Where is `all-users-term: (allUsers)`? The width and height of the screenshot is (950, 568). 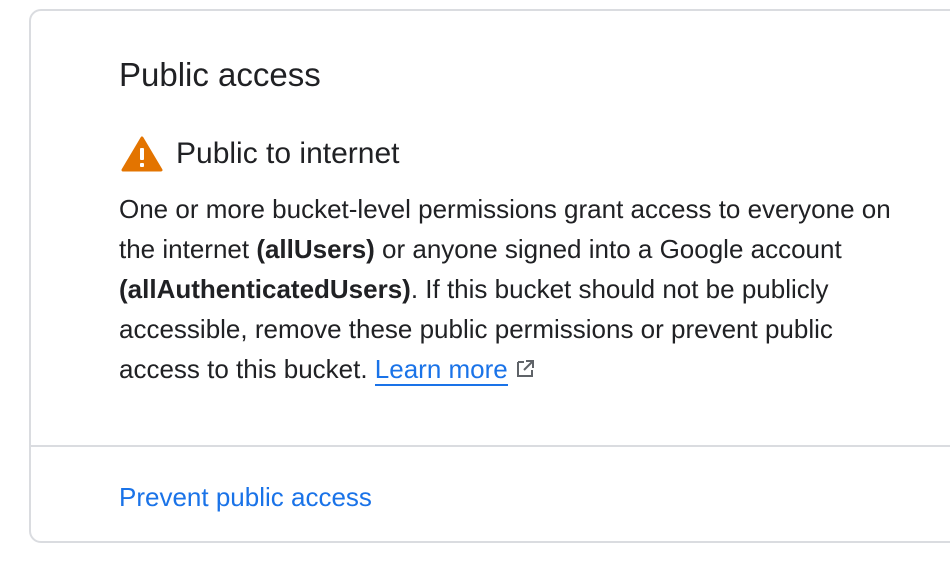 all-users-term: (allUsers) is located at coordinates (315, 249).